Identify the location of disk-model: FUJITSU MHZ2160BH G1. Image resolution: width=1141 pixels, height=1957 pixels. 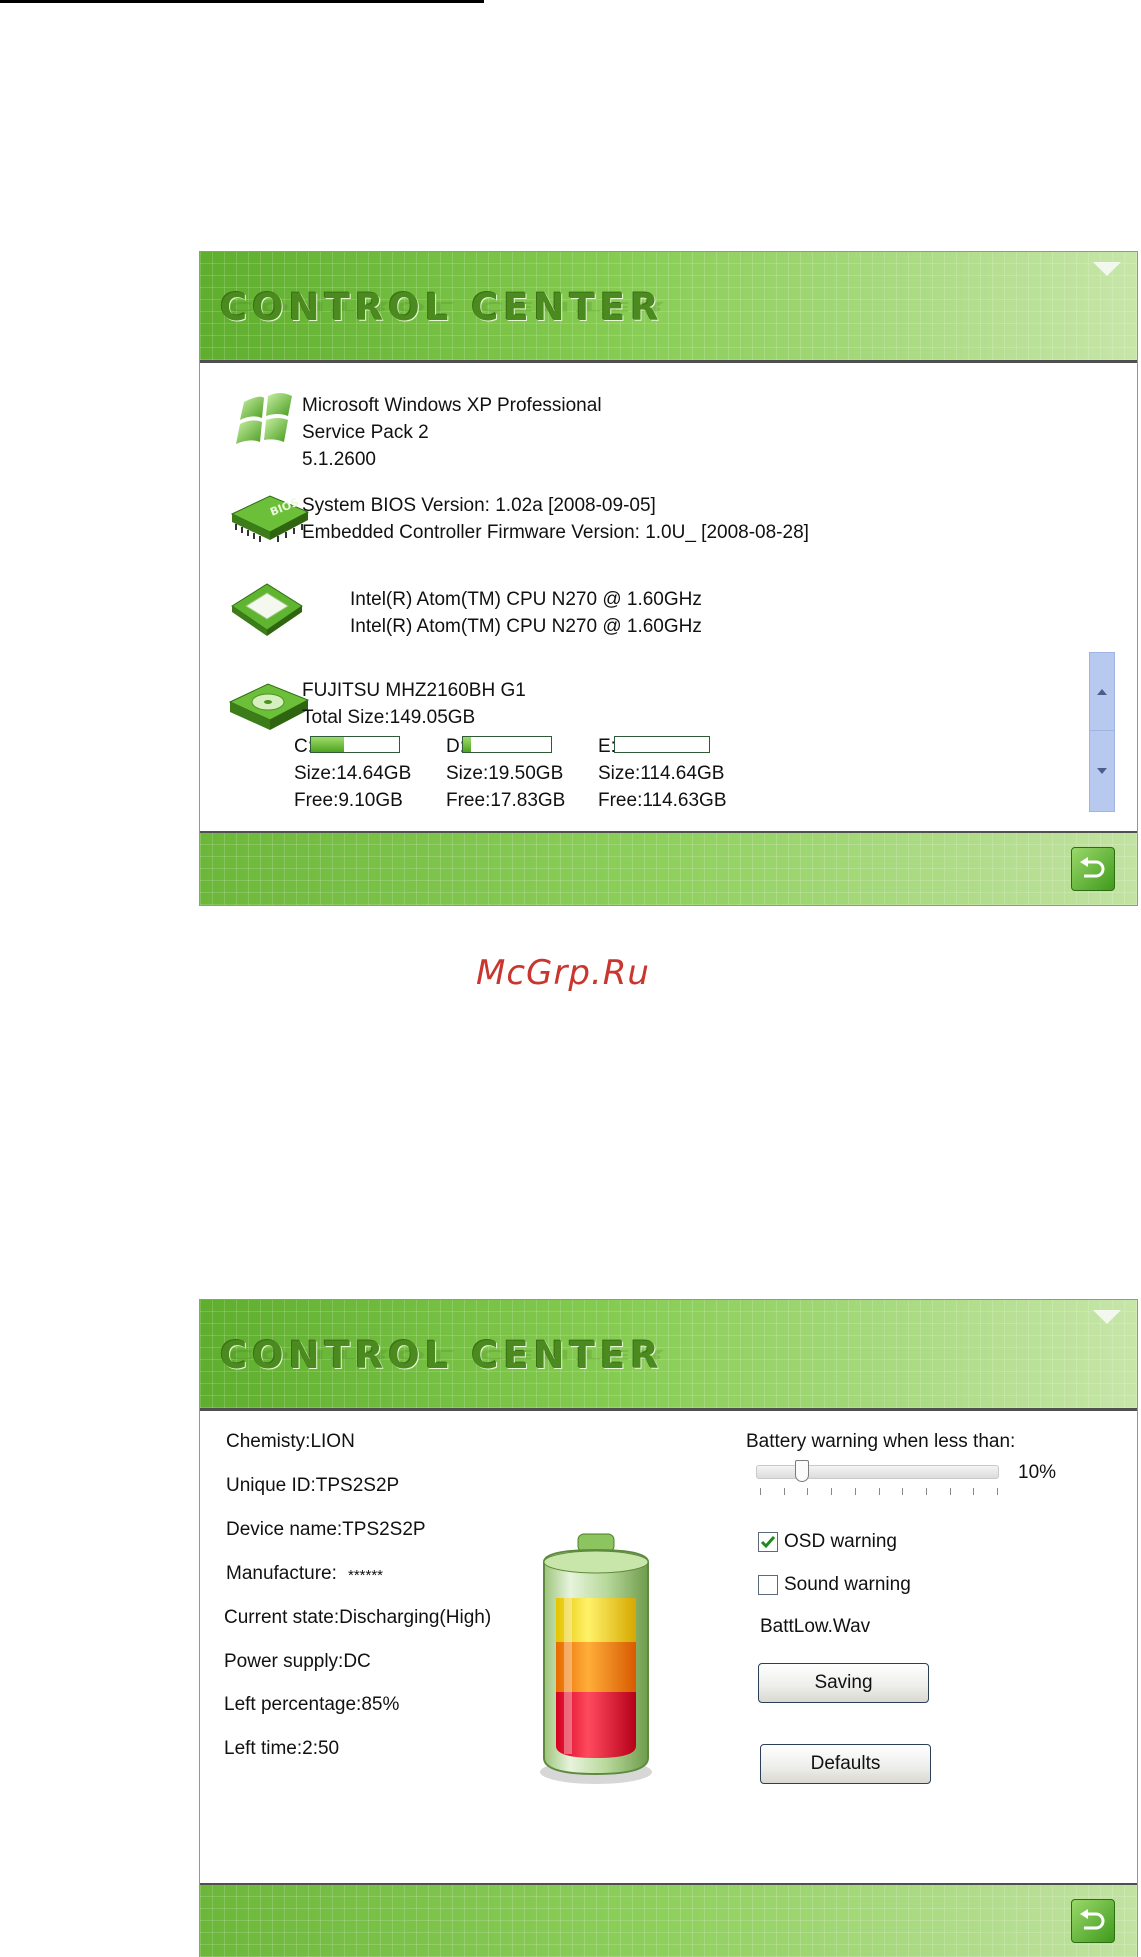
(414, 690).